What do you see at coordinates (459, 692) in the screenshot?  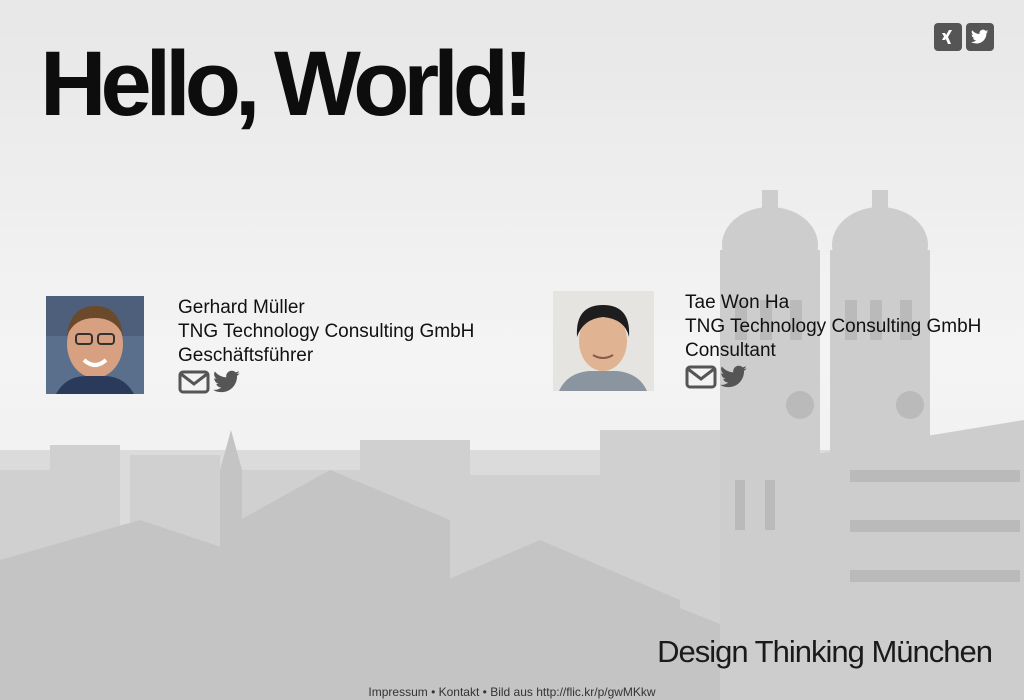 I see `kontakt-link: Kontakt` at bounding box center [459, 692].